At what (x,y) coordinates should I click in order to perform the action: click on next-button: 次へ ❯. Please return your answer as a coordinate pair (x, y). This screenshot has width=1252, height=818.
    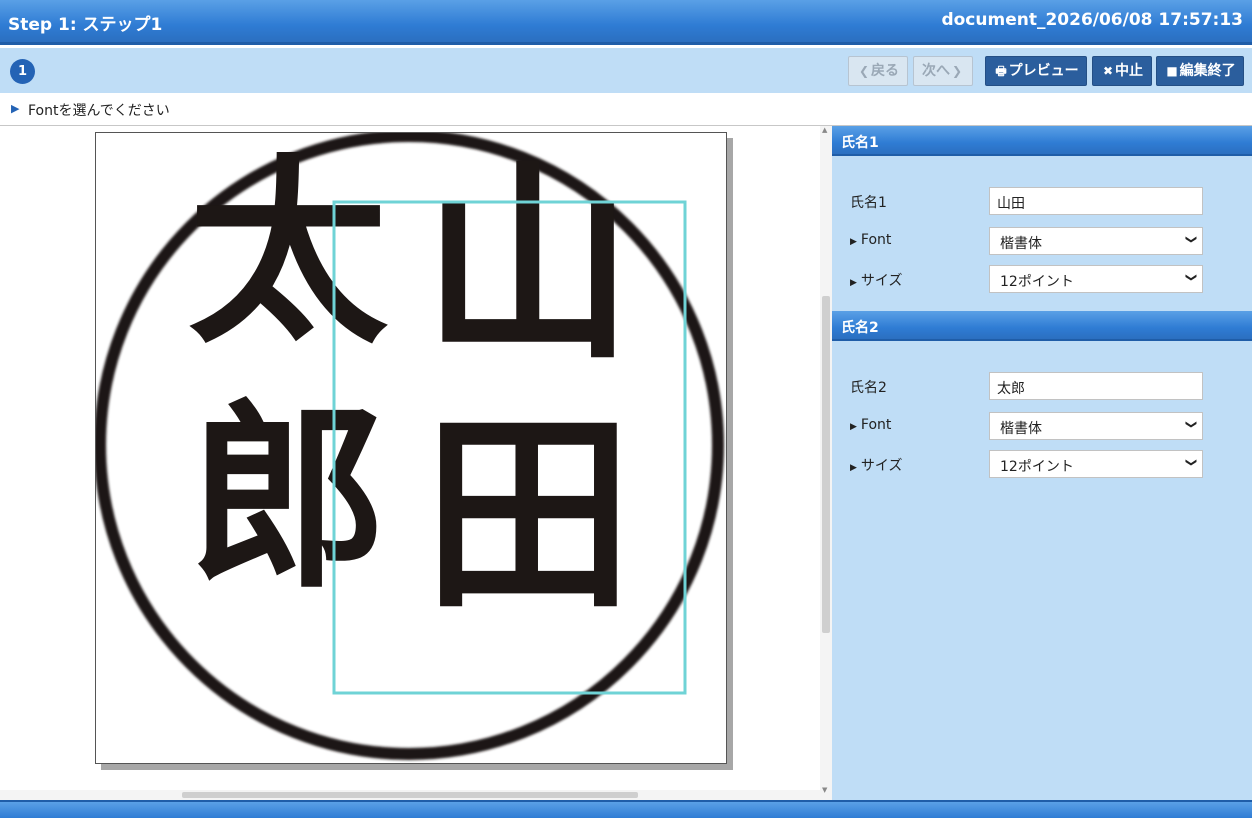
    Looking at the image, I should click on (943, 71).